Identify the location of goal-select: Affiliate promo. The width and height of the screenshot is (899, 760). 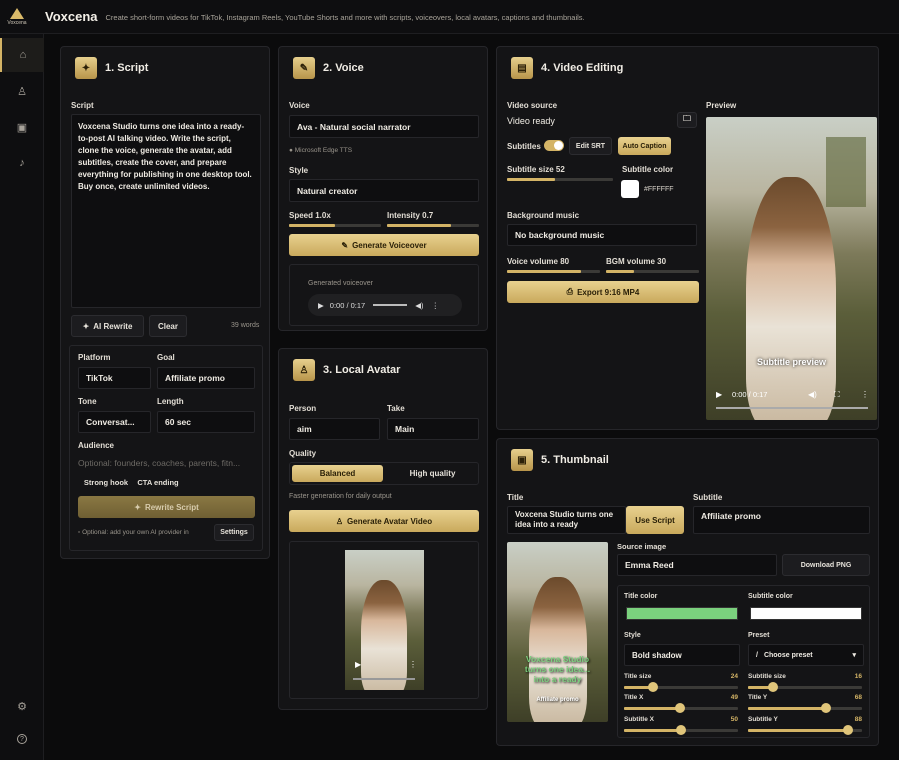
(206, 378).